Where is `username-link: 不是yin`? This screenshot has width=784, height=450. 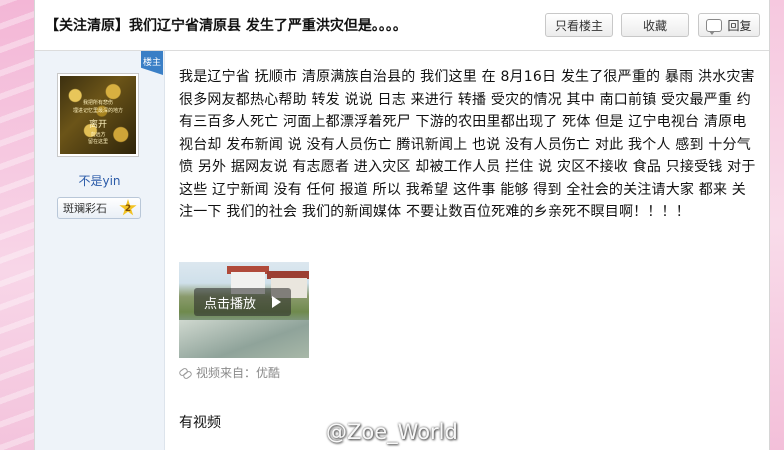 username-link: 不是yin is located at coordinates (99, 180).